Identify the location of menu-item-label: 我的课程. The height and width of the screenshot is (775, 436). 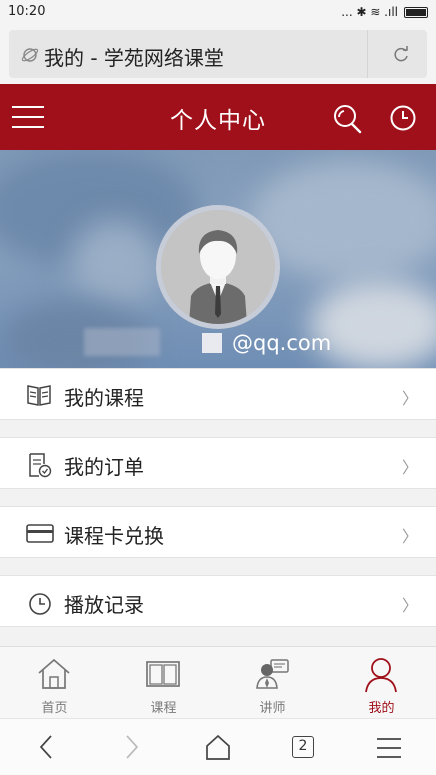
(104, 398).